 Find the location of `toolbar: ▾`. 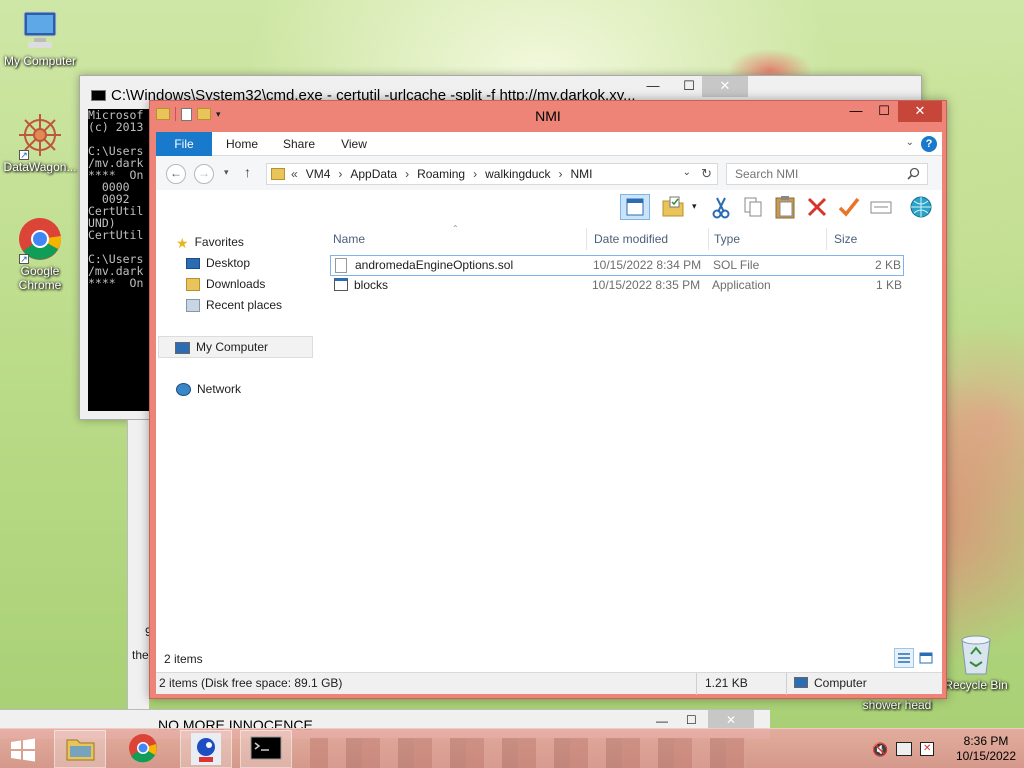

toolbar: ▾ is located at coordinates (549, 207).